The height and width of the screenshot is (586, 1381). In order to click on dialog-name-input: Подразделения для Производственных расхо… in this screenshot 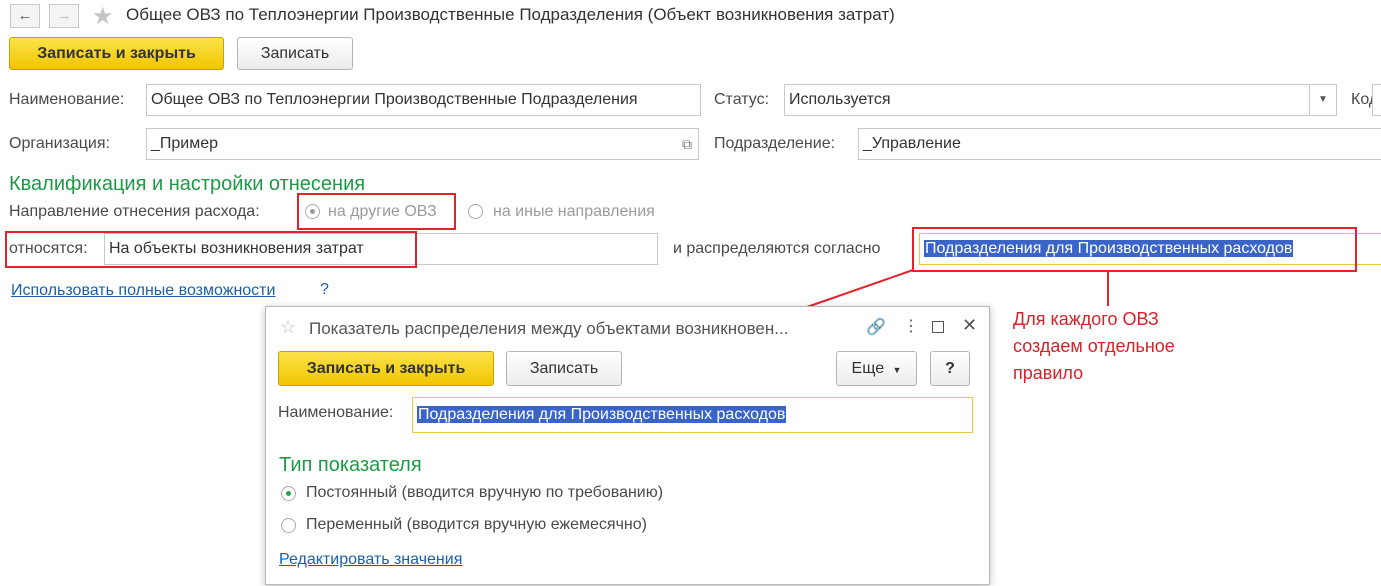, I will do `click(692, 415)`.